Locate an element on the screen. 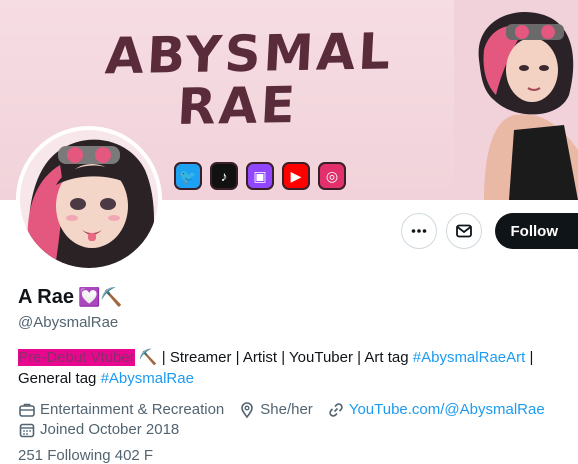 This screenshot has height=464, width=578. avatar-image is located at coordinates (89, 199).